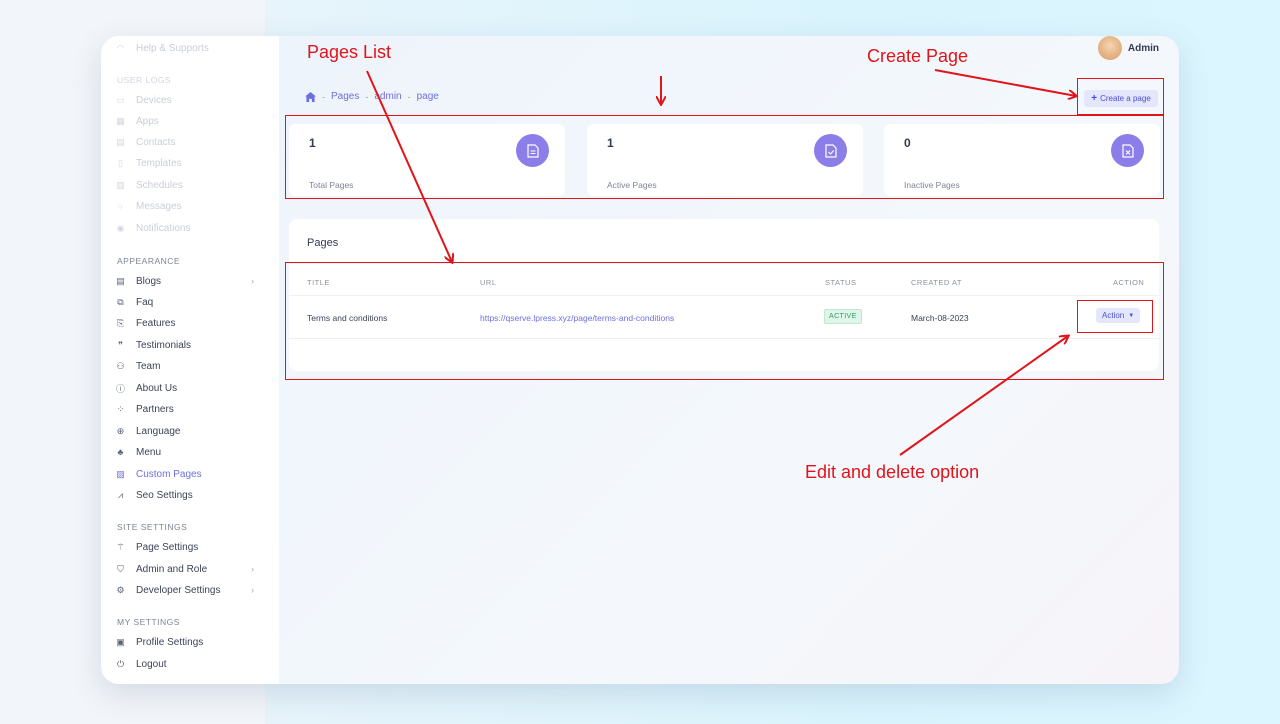 This screenshot has width=1280, height=724. What do you see at coordinates (120, 430) in the screenshot?
I see `globe-icon: ⊕` at bounding box center [120, 430].